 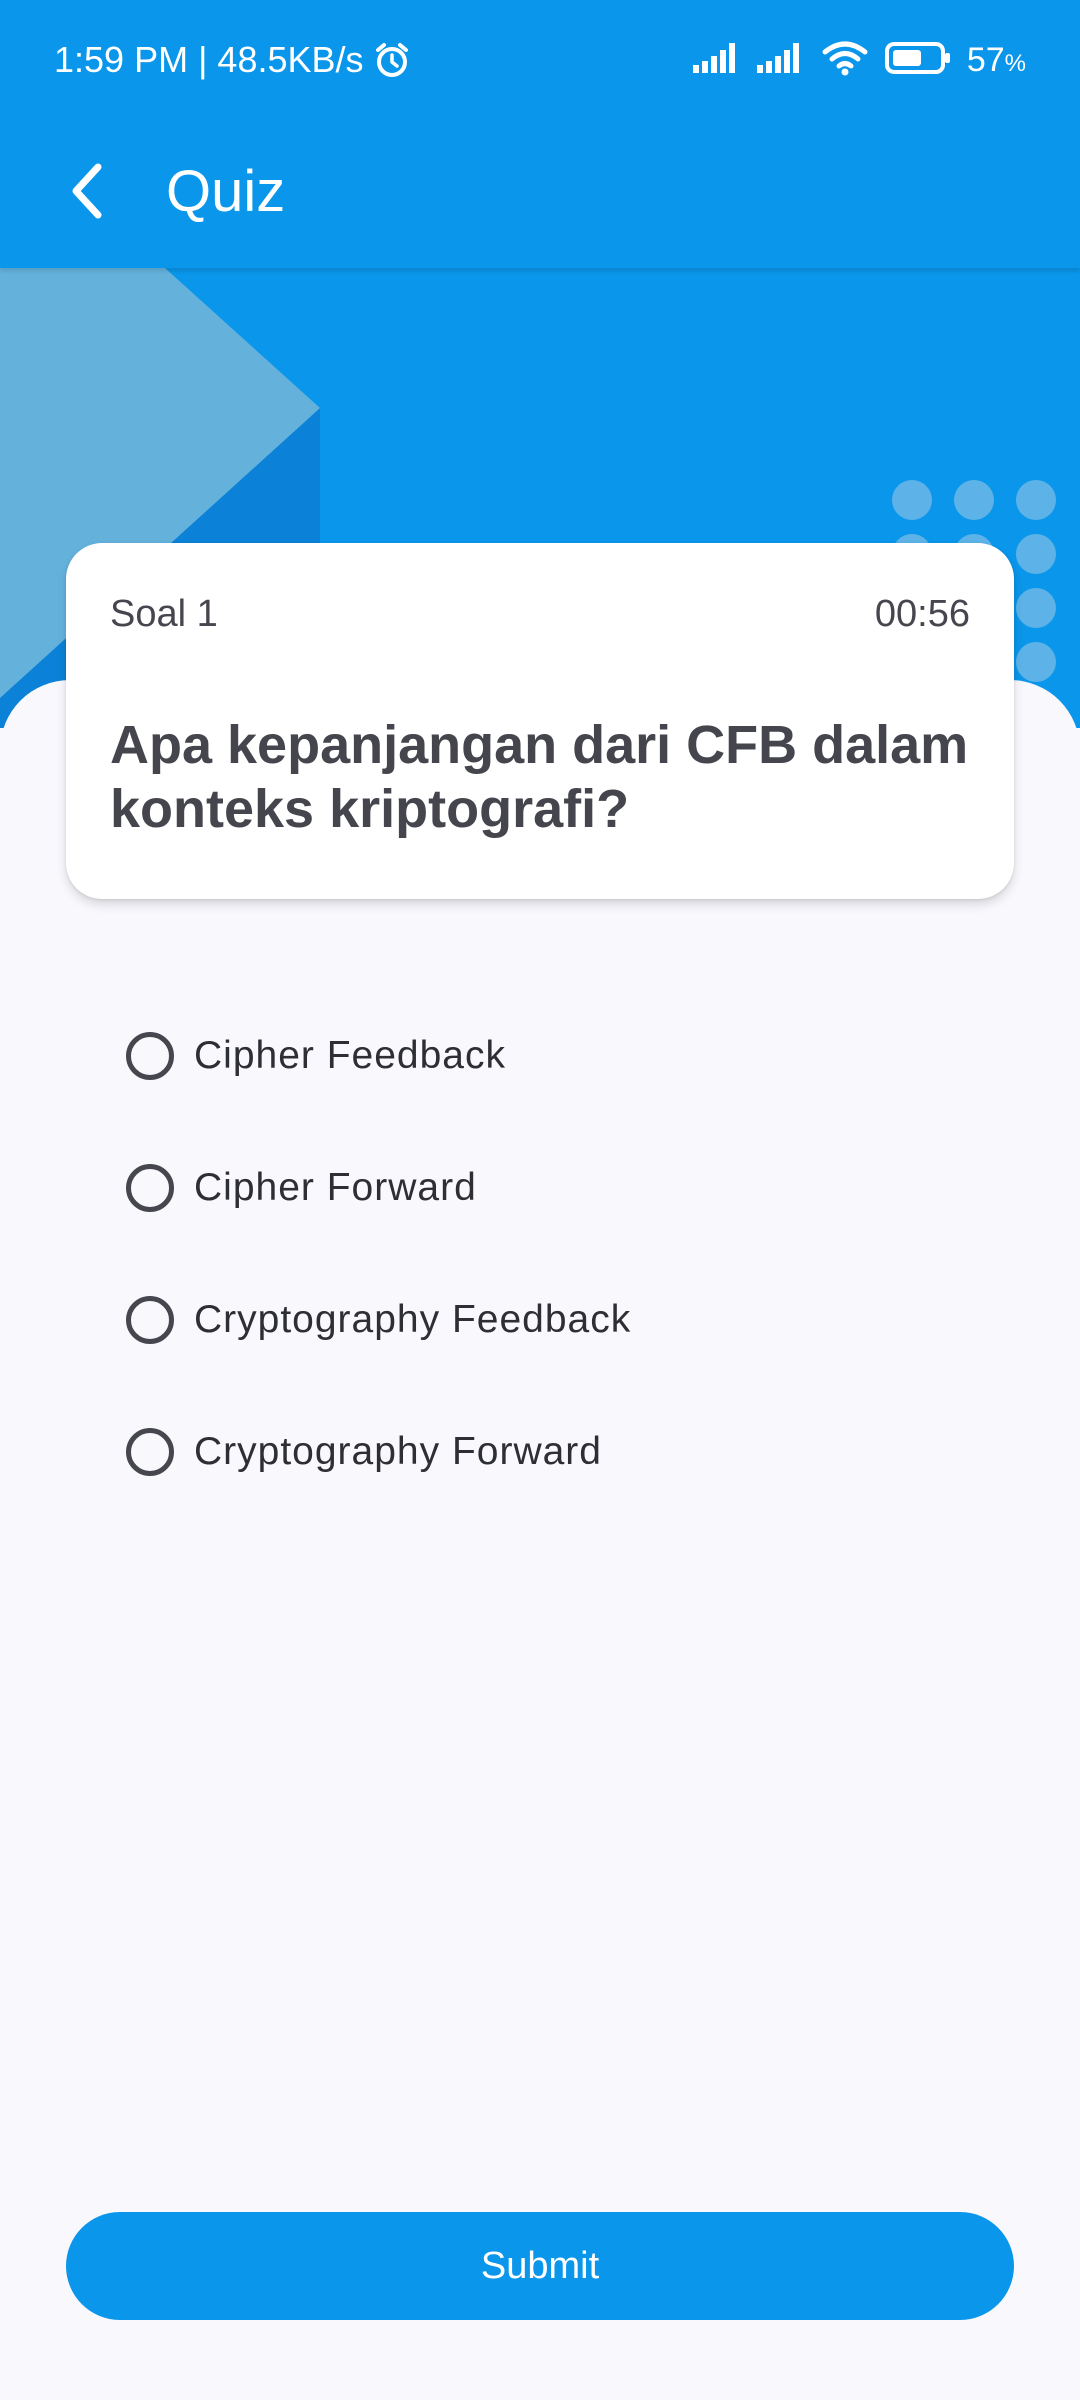 What do you see at coordinates (540, 2266) in the screenshot?
I see `submit-button: Submit` at bounding box center [540, 2266].